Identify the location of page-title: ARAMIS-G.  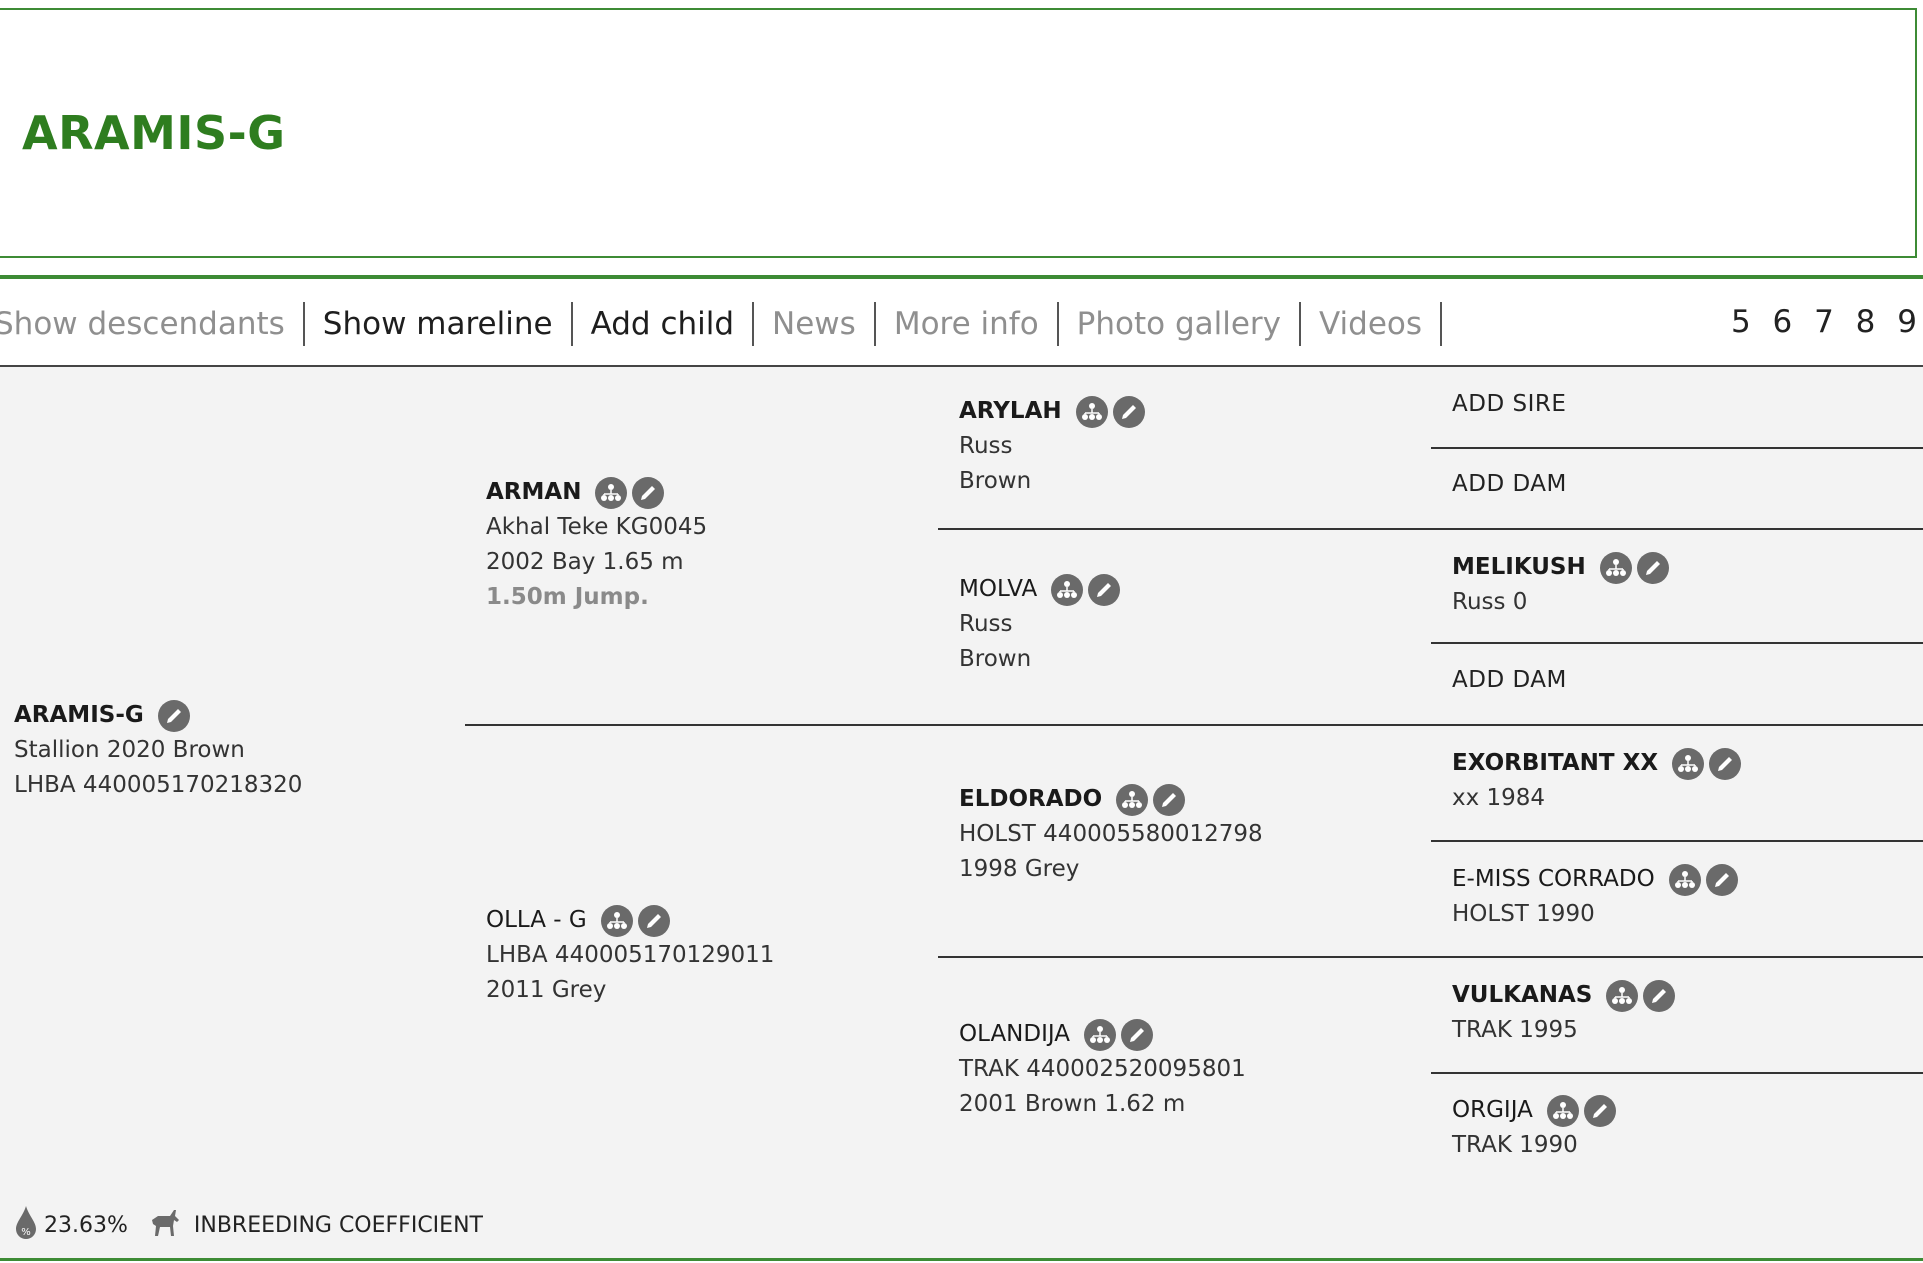
(154, 133).